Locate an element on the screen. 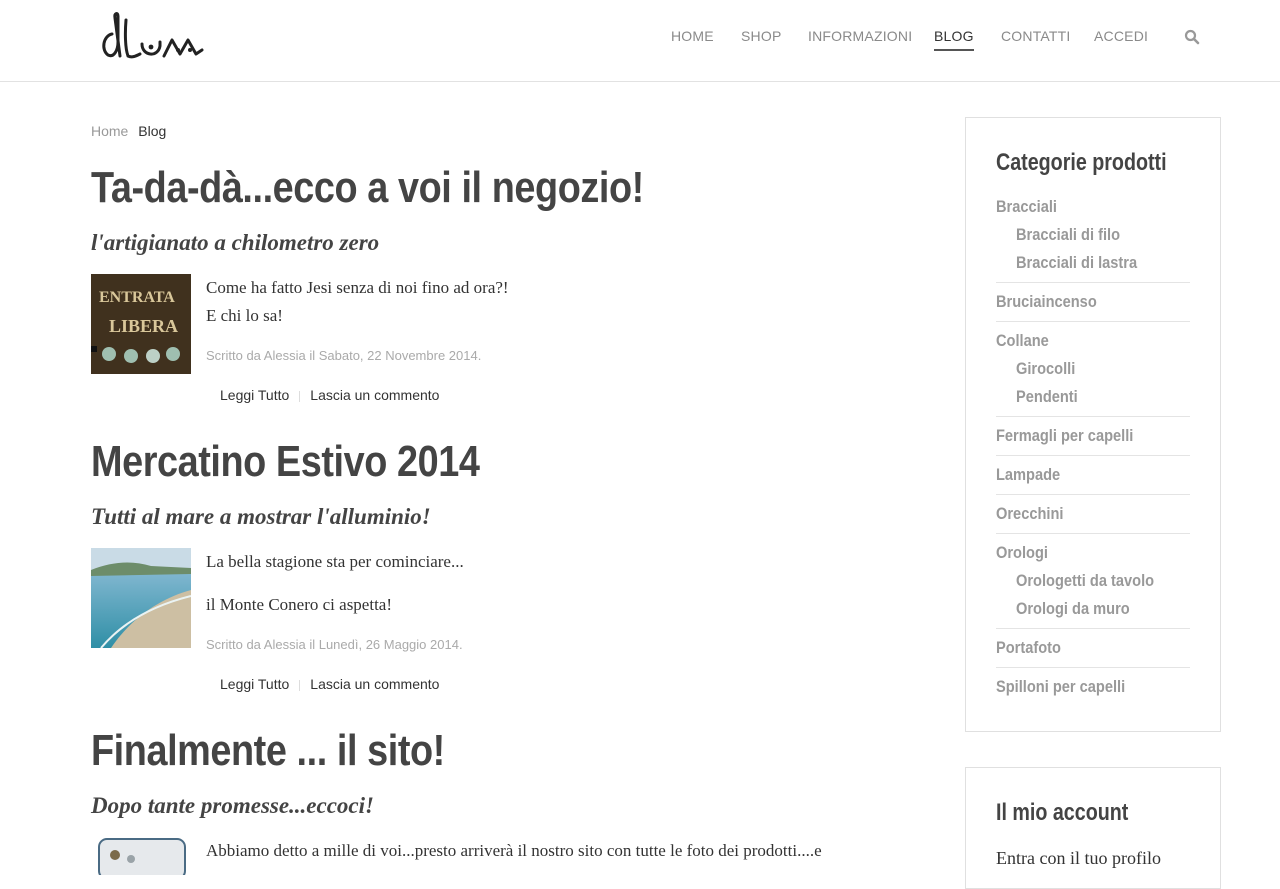  category-link: Spilloni per capelli is located at coordinates (1060, 687).